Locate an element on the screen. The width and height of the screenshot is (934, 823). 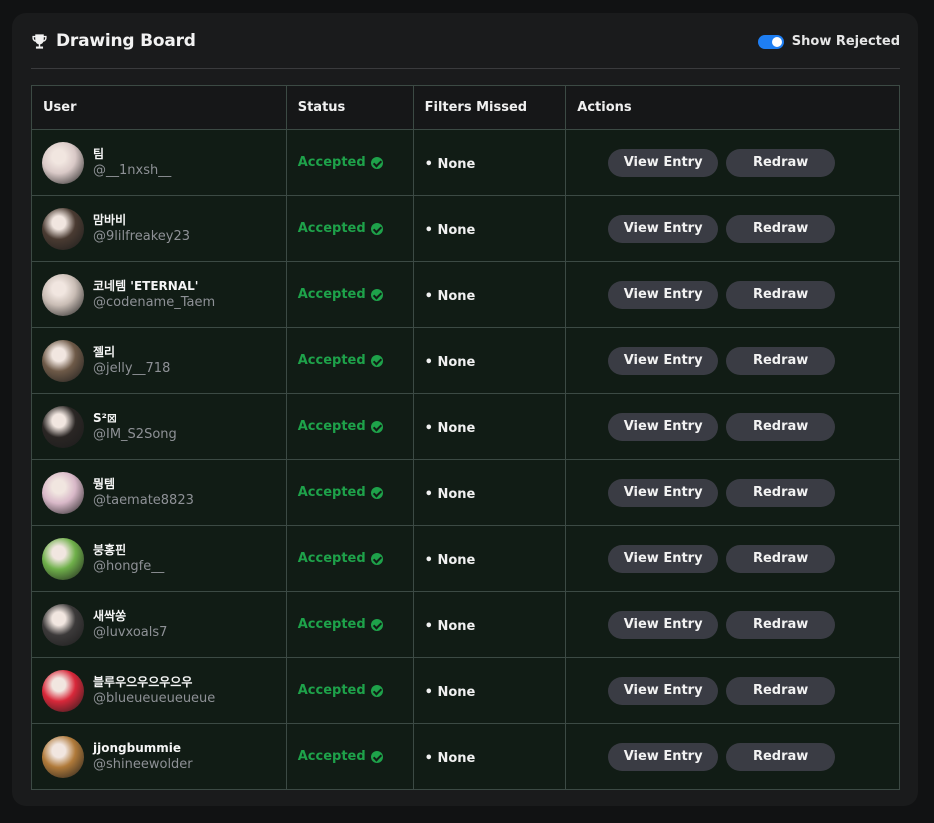
column-header-actions: Actions is located at coordinates (732, 107).